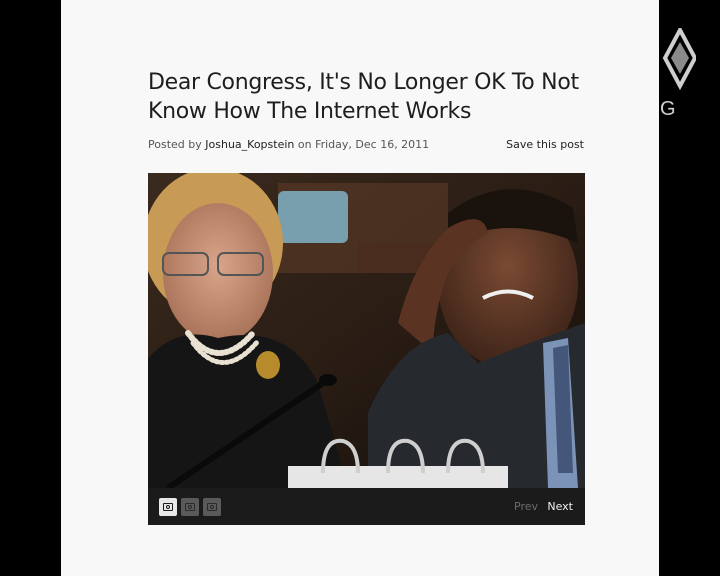 Image resolution: width=720 pixels, height=576 pixels. What do you see at coordinates (177, 144) in the screenshot?
I see `byline-prefix: Posted by` at bounding box center [177, 144].